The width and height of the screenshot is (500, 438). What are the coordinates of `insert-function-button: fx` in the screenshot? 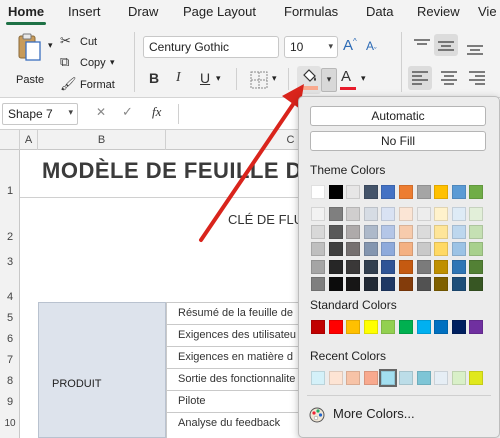 It's located at (156, 112).